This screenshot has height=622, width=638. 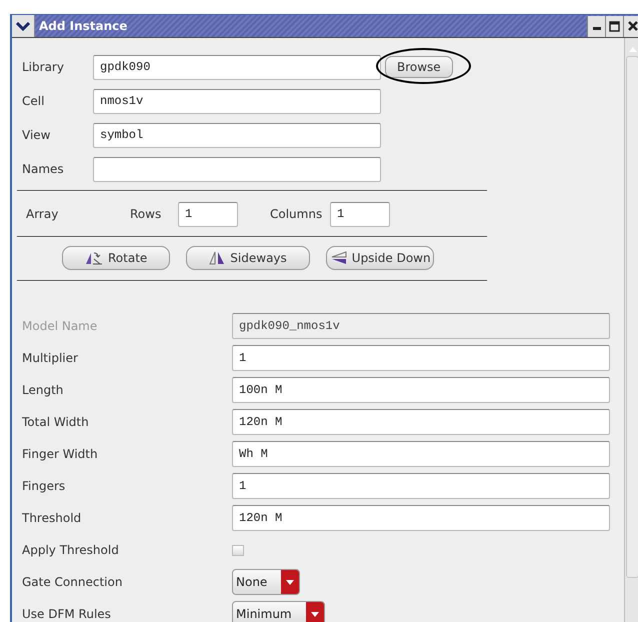 What do you see at coordinates (217, 258) in the screenshot?
I see `mirror-icon` at bounding box center [217, 258].